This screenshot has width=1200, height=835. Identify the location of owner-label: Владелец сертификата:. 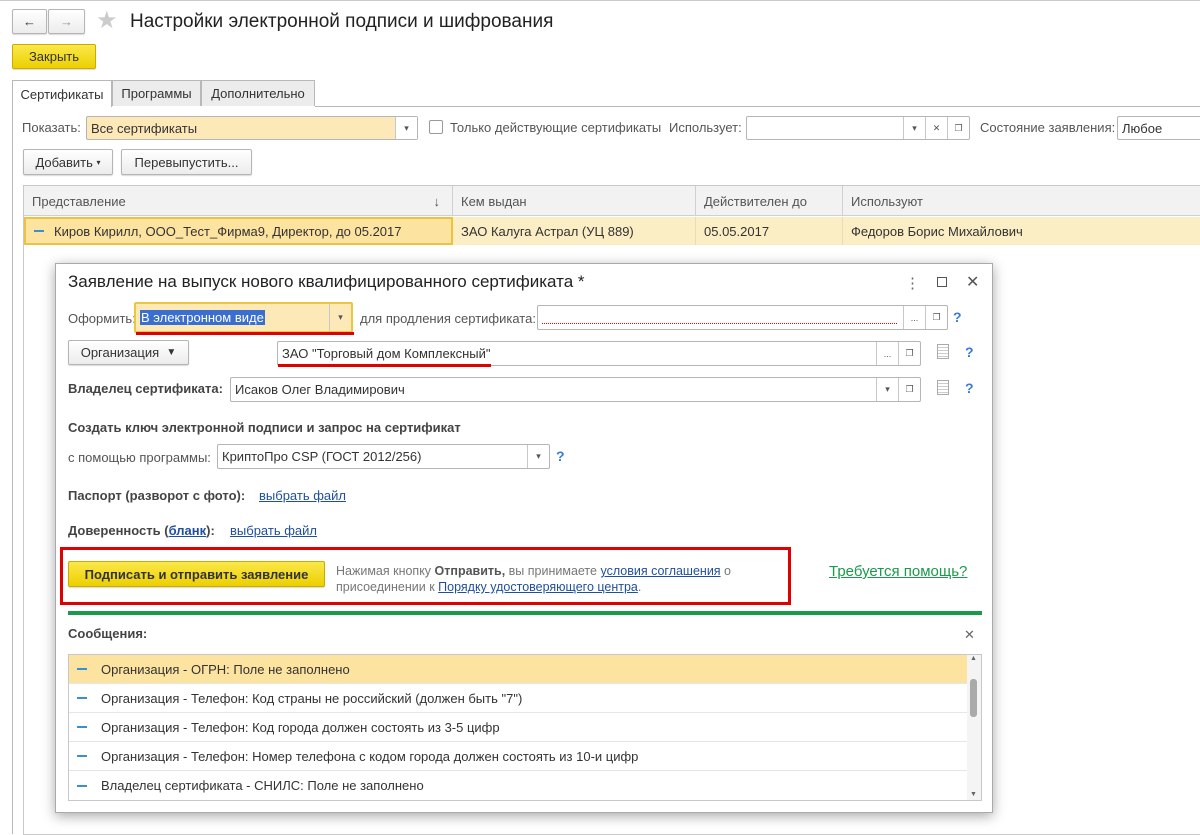
(145, 388).